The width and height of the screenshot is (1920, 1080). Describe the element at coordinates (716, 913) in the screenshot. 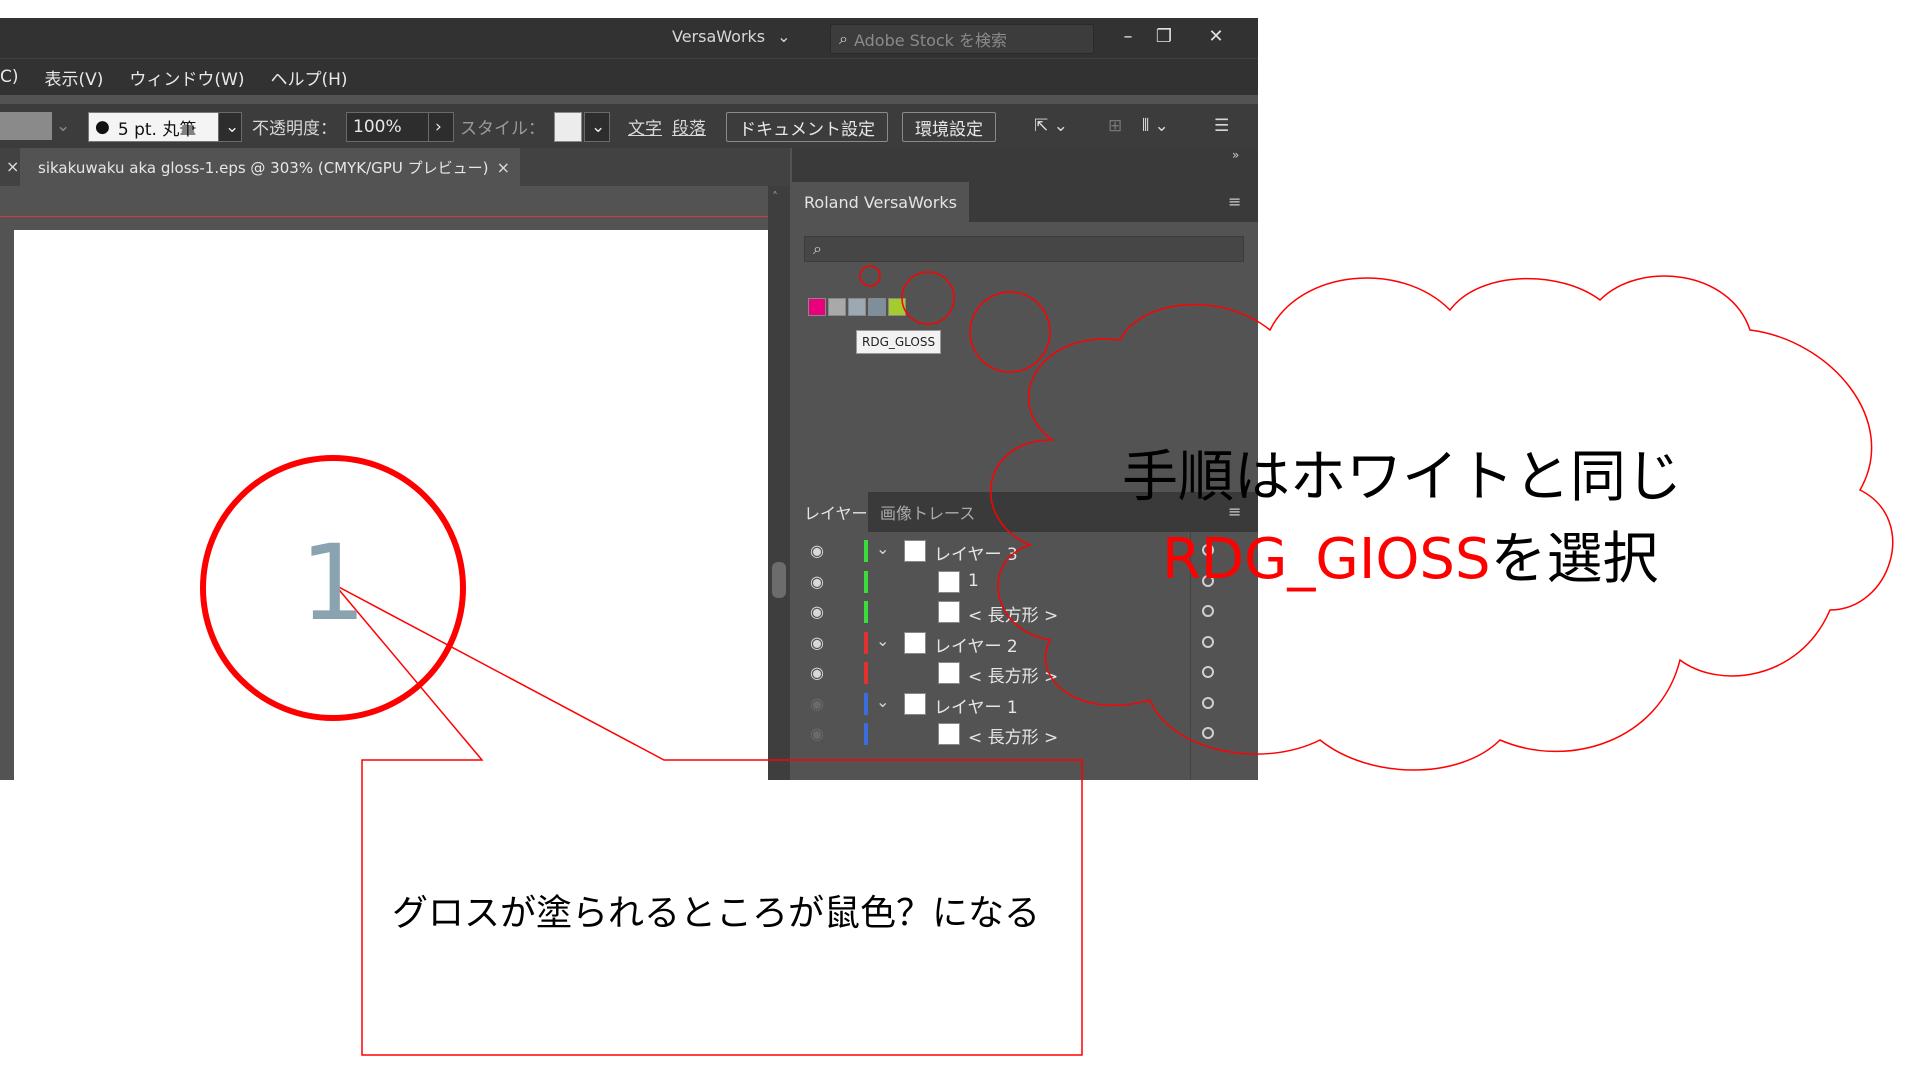

I see `callout-note: グロスが塗られるところが鼠色？になる` at that location.